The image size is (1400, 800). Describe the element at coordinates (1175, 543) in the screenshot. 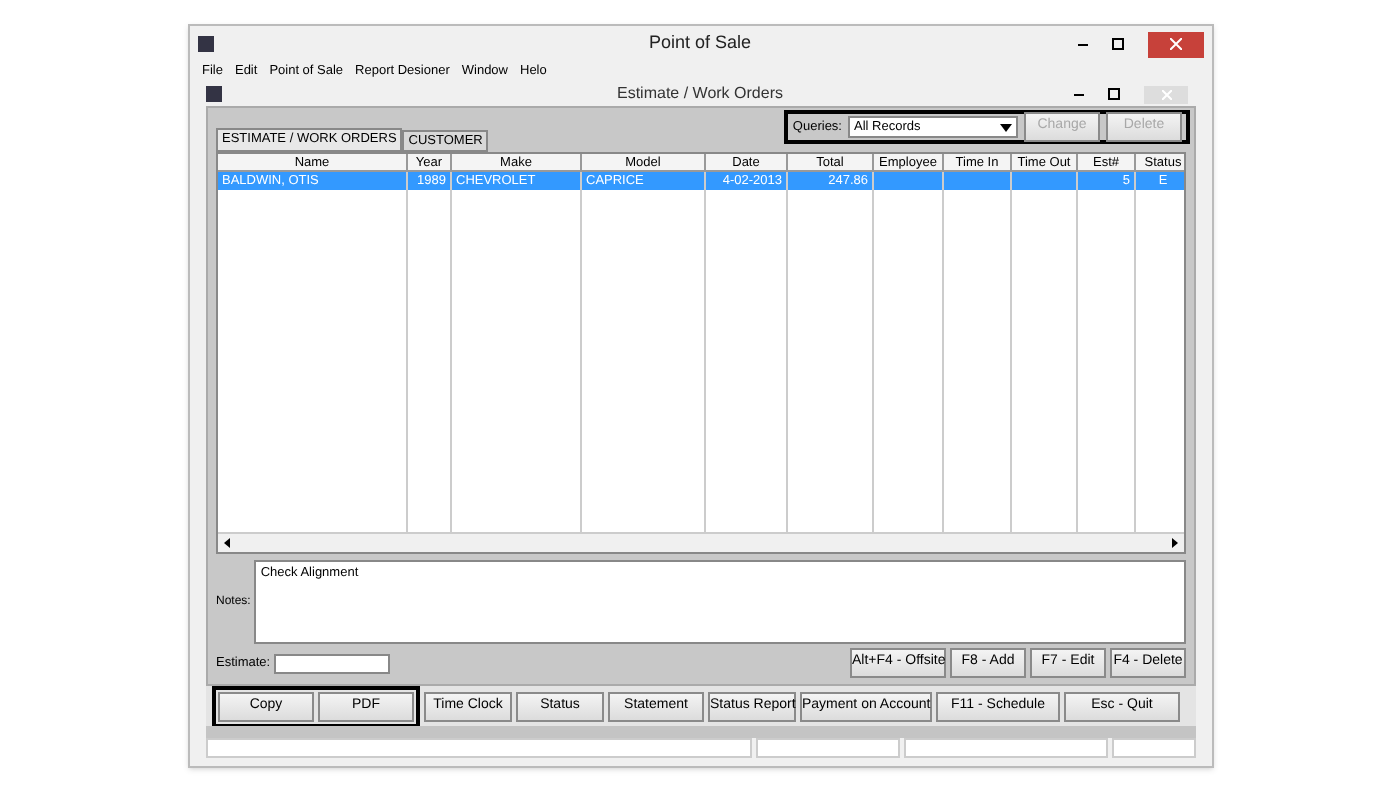

I see `scroll-right-icon` at that location.